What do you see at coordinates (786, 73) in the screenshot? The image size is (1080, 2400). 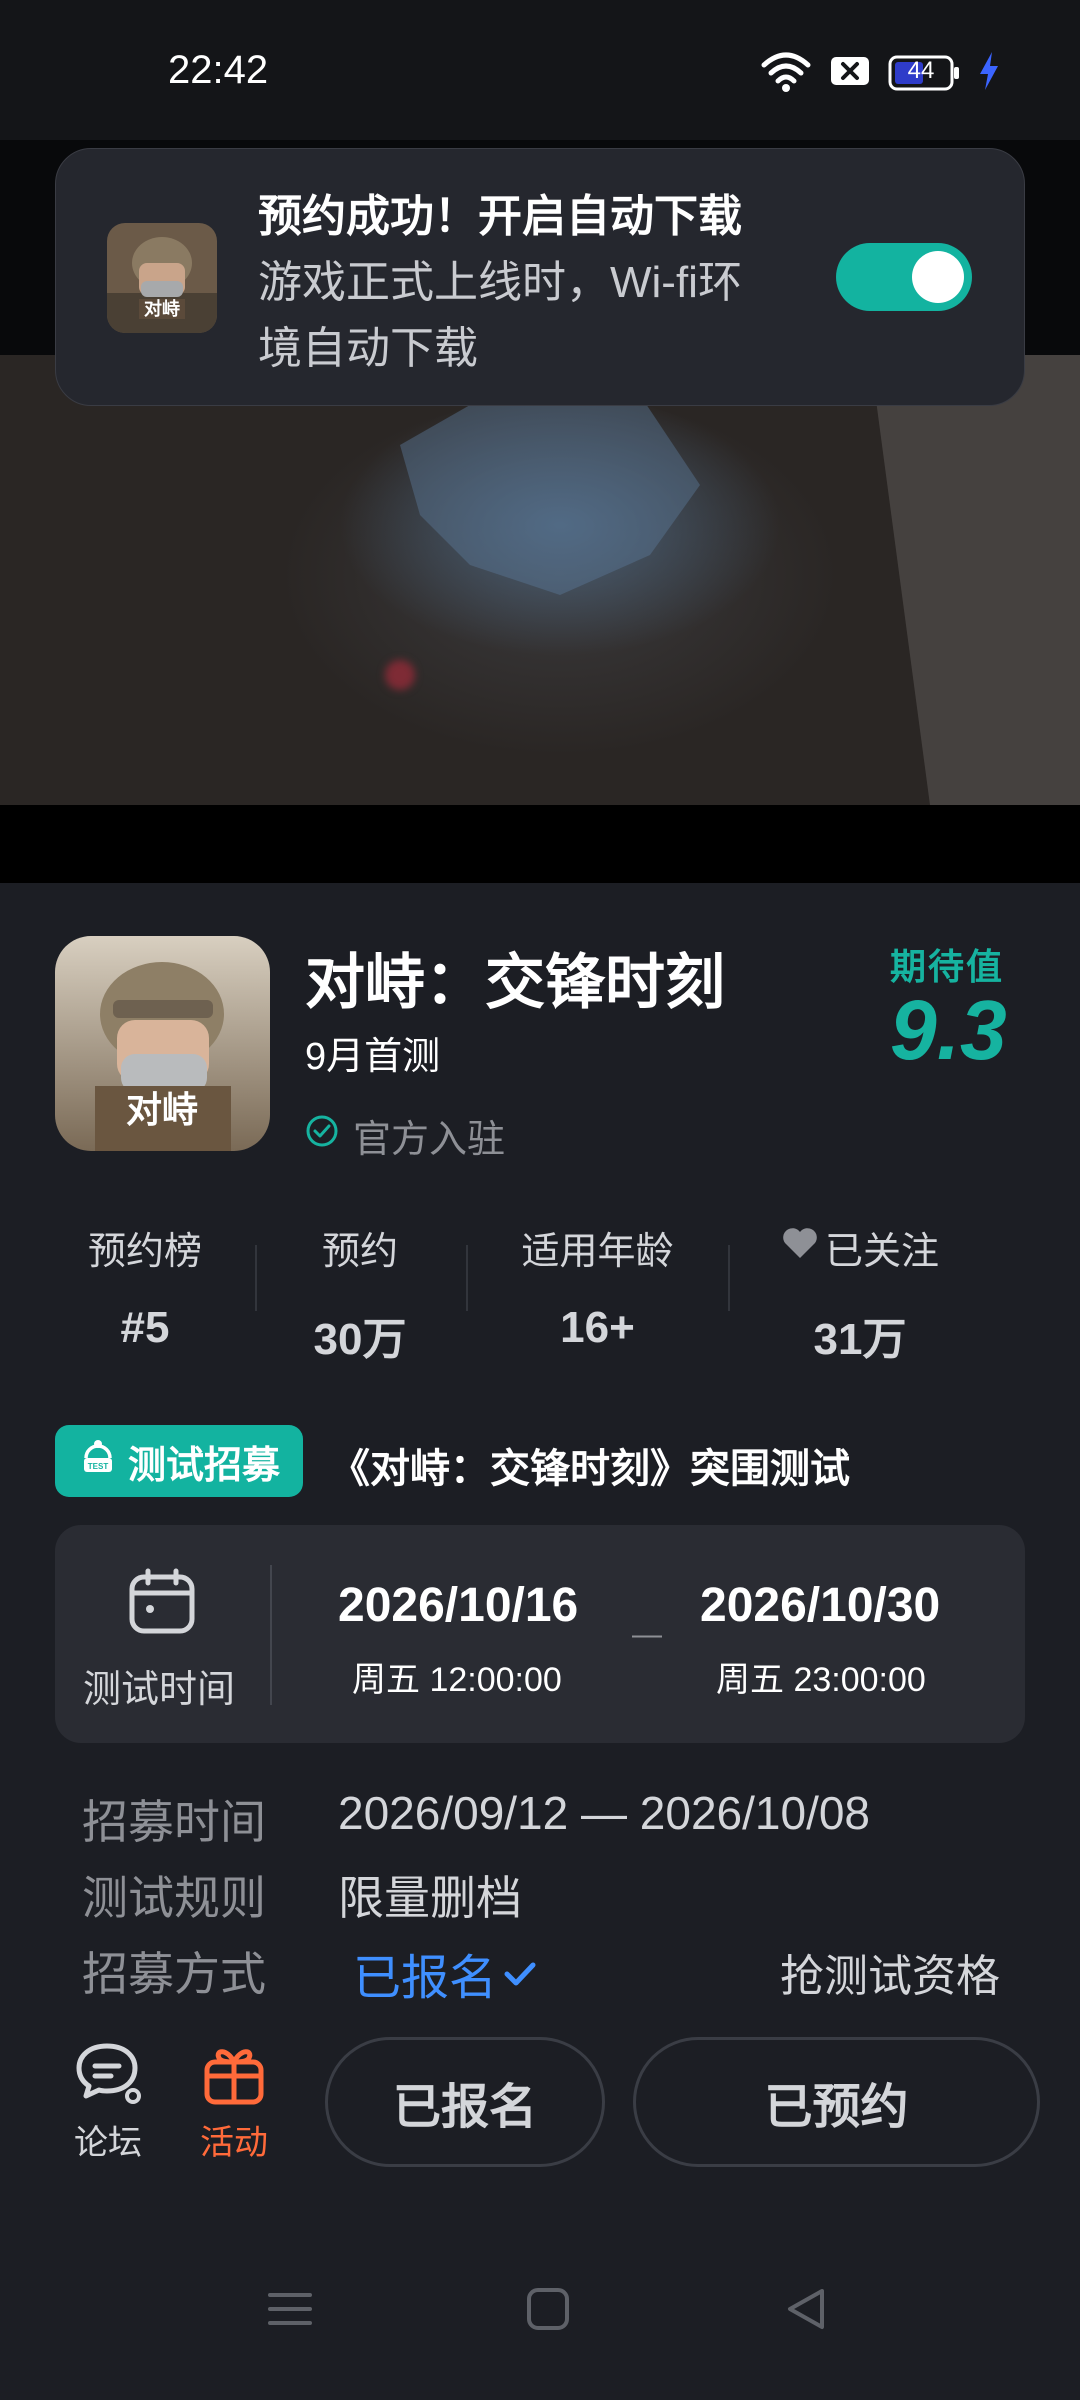 I see `wifi-icon` at bounding box center [786, 73].